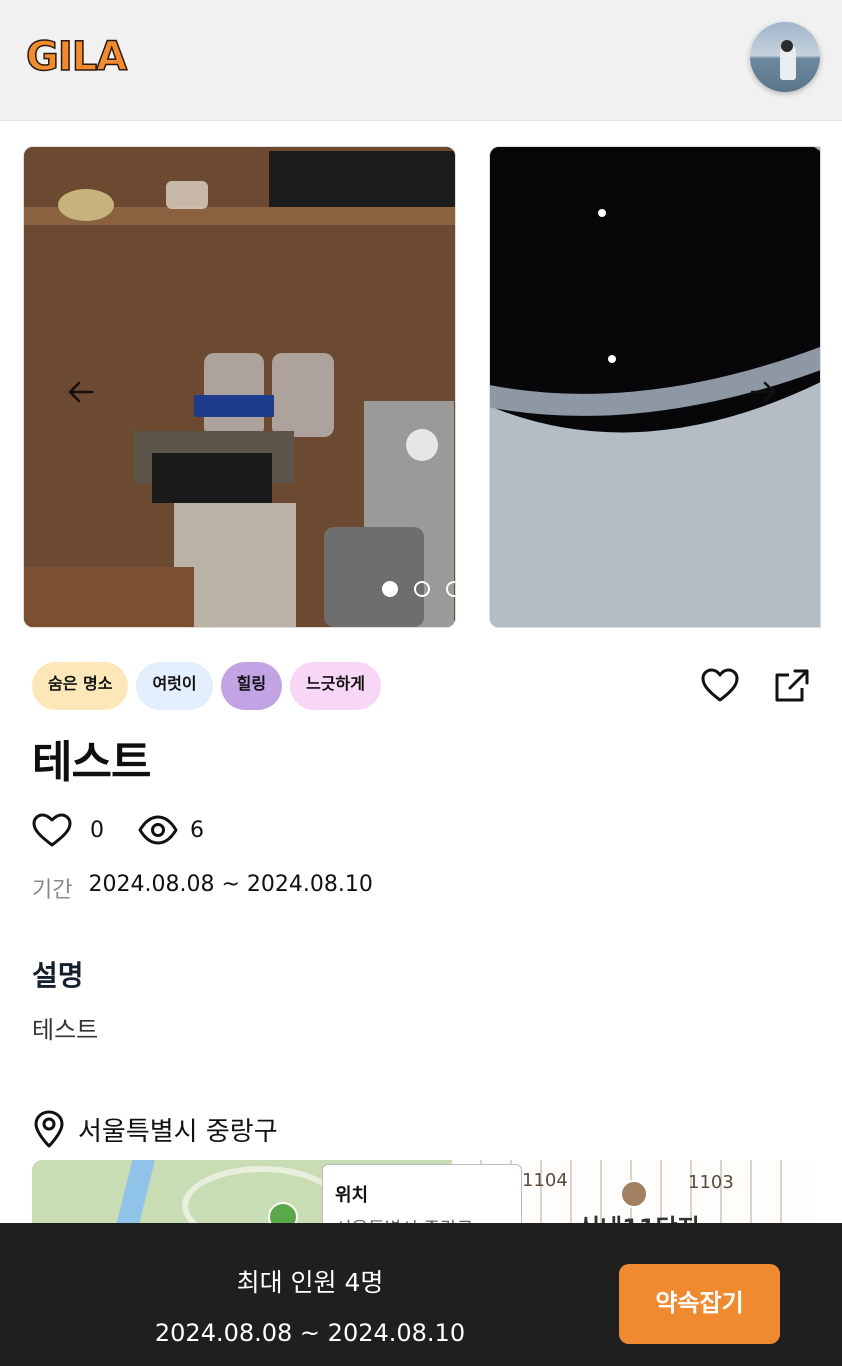 Image resolution: width=842 pixels, height=1366 pixels. Describe the element at coordinates (421, 1294) in the screenshot. I see `bottom-action-bar: 최대 인원 4명 2024.08.08 ~ 2024.08.10 약속잡기` at that location.